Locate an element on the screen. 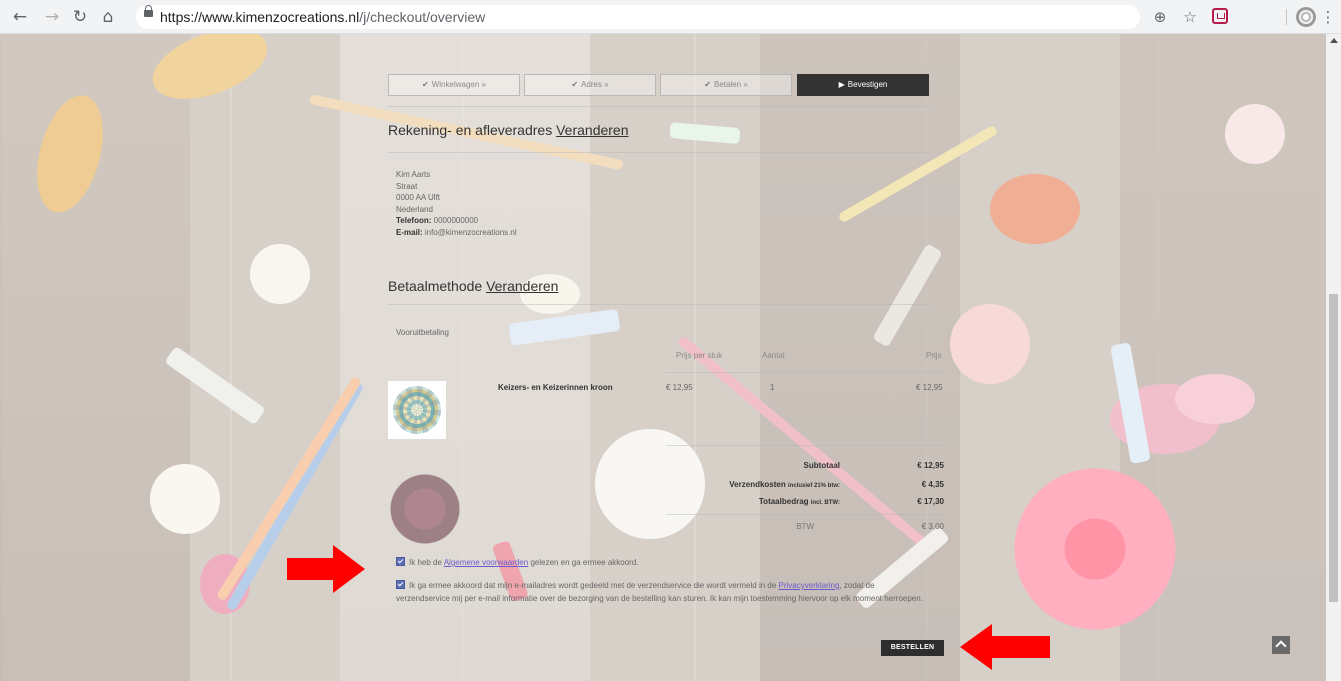  subtotal-value: € 12,95 is located at coordinates (930, 465).